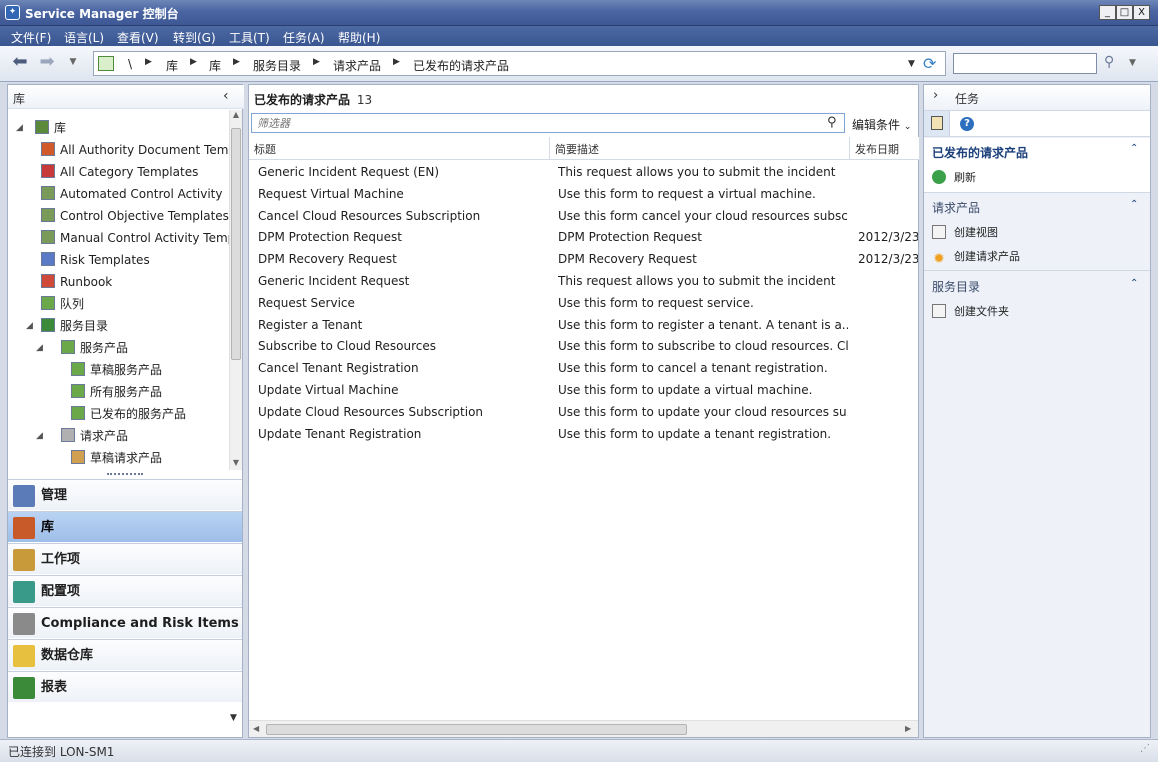  What do you see at coordinates (249, 37) in the screenshot?
I see `menu-tools: 工具(T)` at bounding box center [249, 37].